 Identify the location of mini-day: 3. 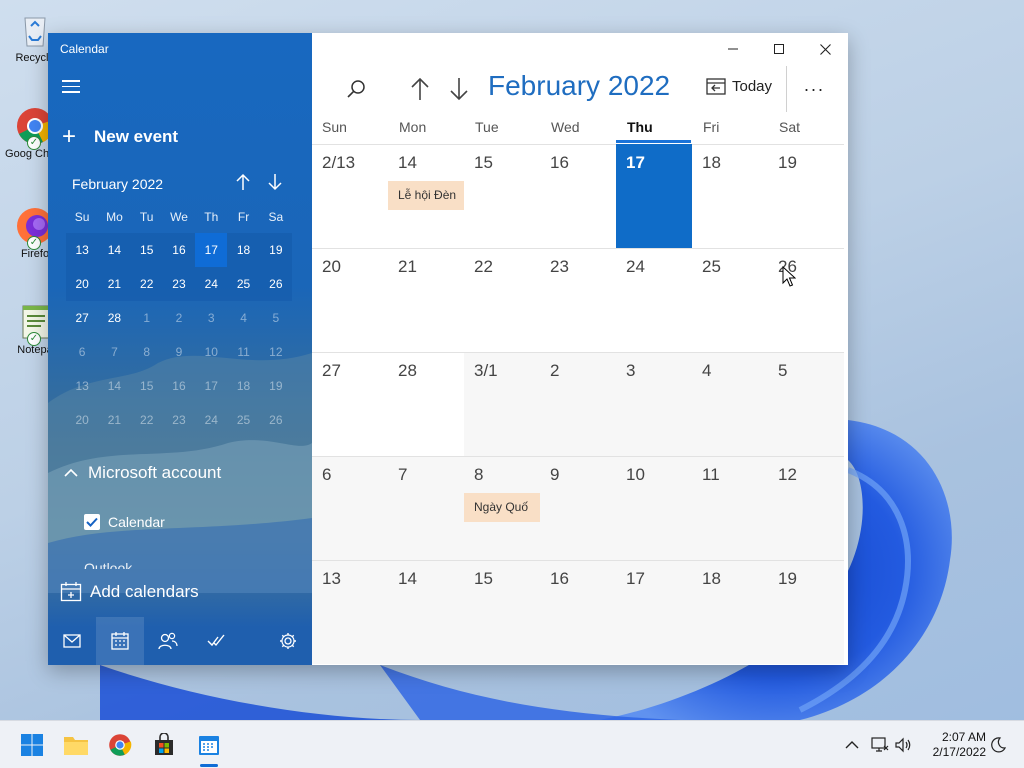
(211, 318).